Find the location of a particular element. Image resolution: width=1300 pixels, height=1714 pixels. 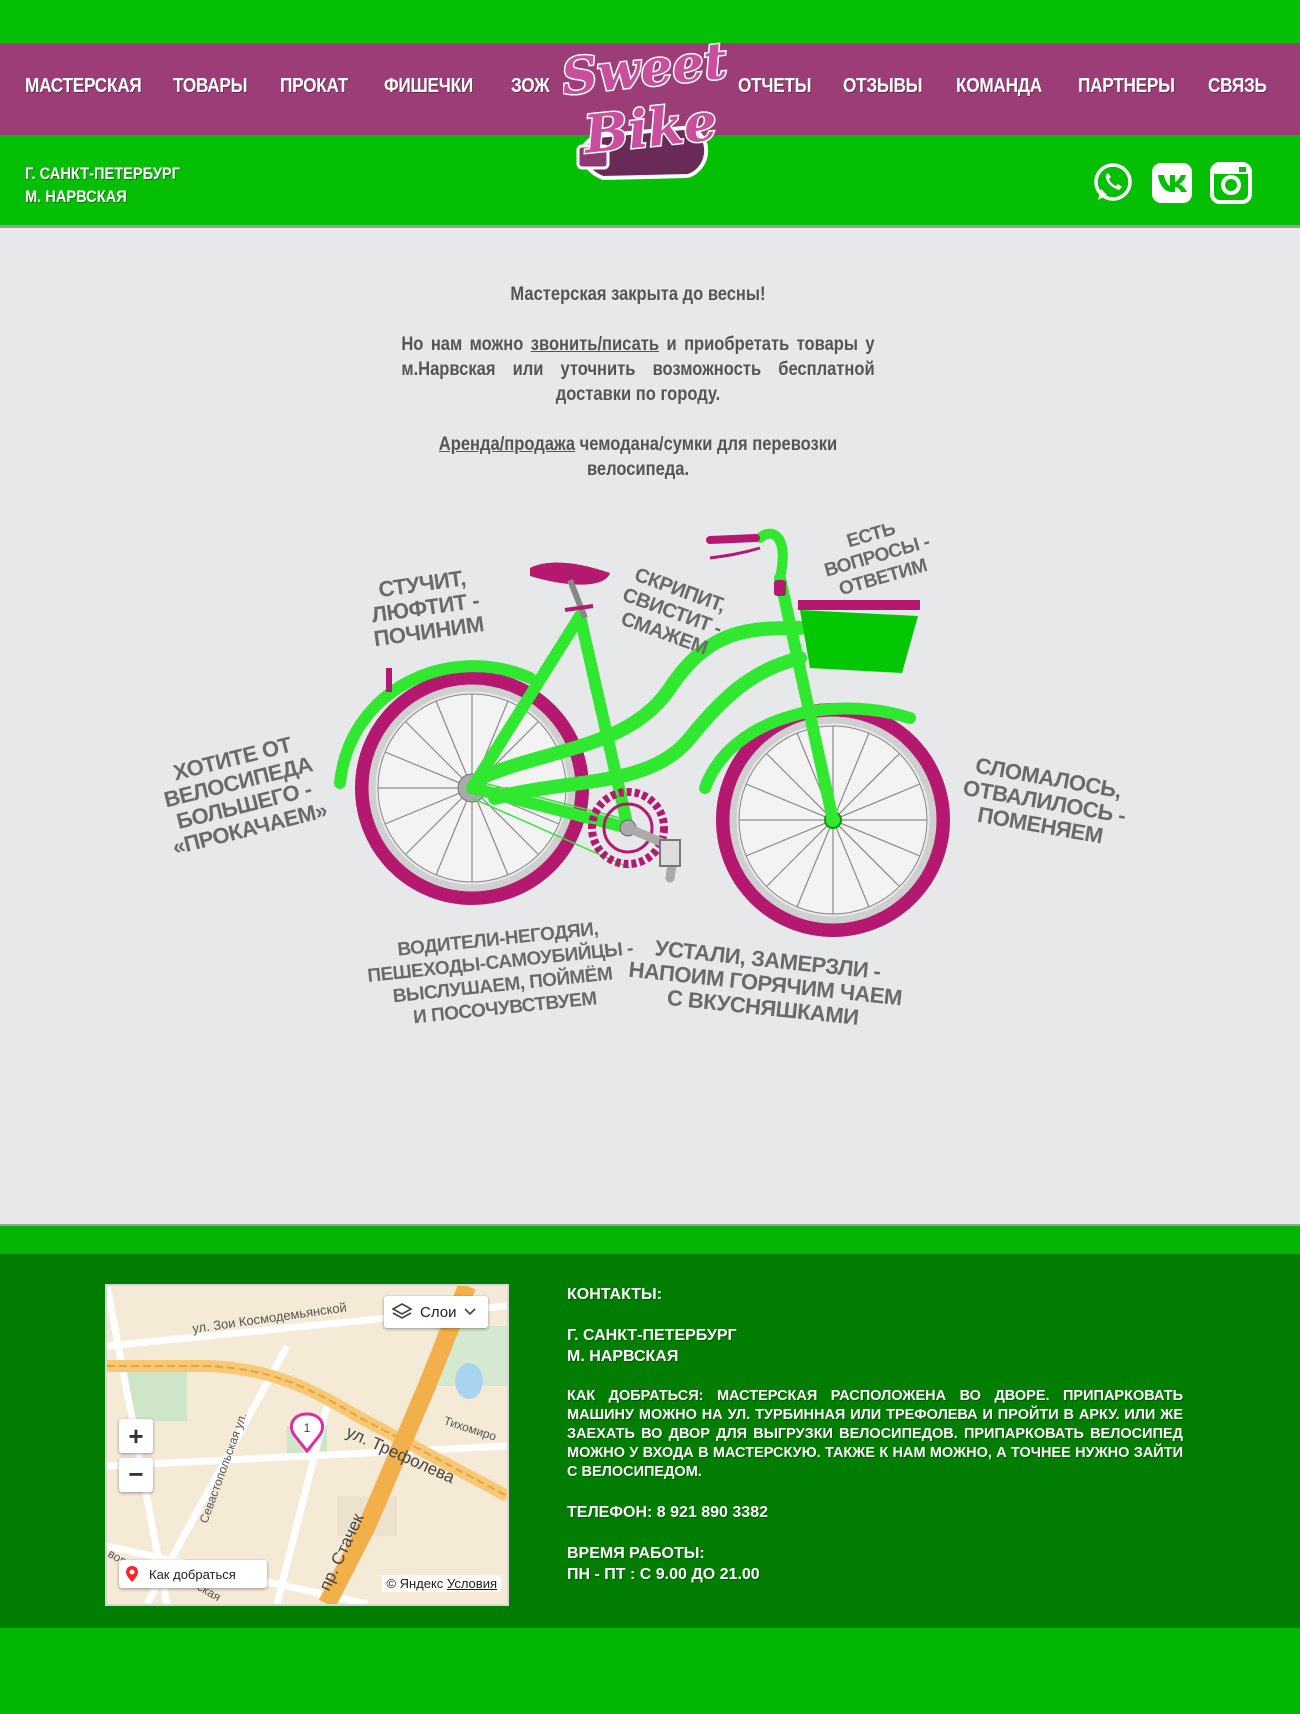

call-write-link: звонить/писать is located at coordinates (595, 344).